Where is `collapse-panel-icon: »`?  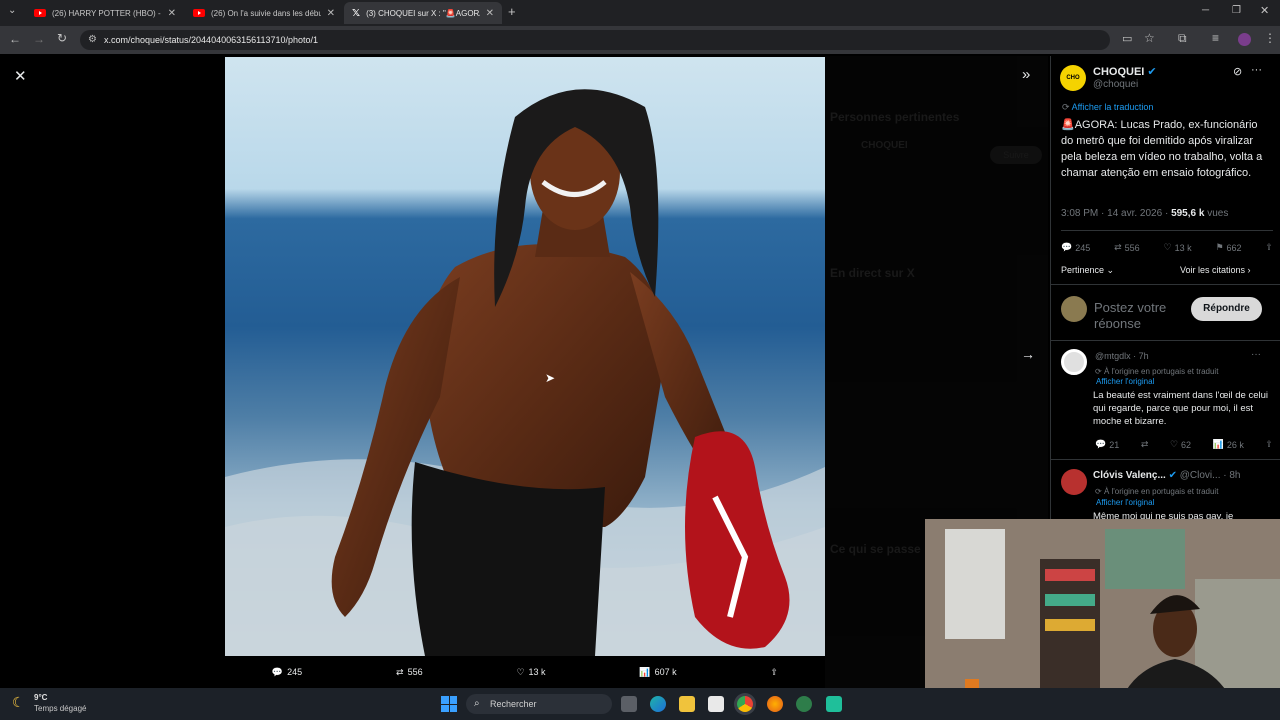 collapse-panel-icon: » is located at coordinates (1026, 74).